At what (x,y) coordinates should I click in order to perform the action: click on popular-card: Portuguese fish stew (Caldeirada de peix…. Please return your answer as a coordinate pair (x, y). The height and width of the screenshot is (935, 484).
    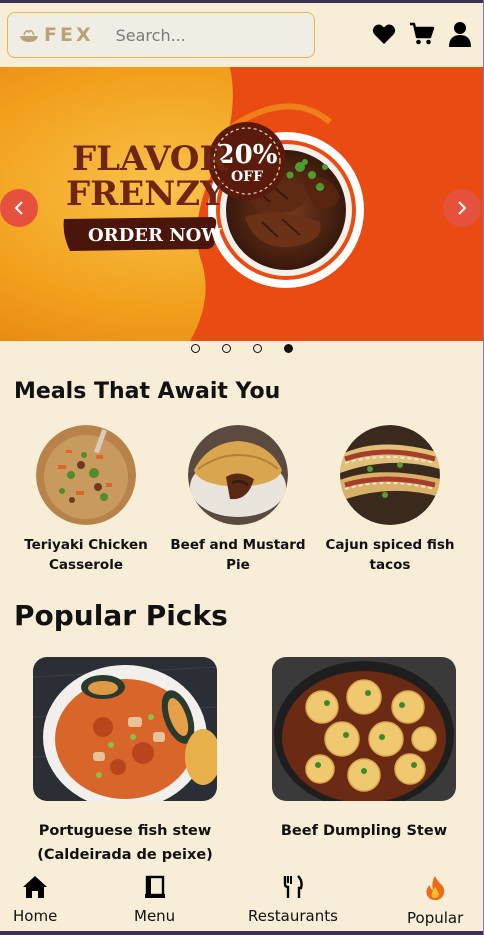
    Looking at the image, I should click on (125, 762).